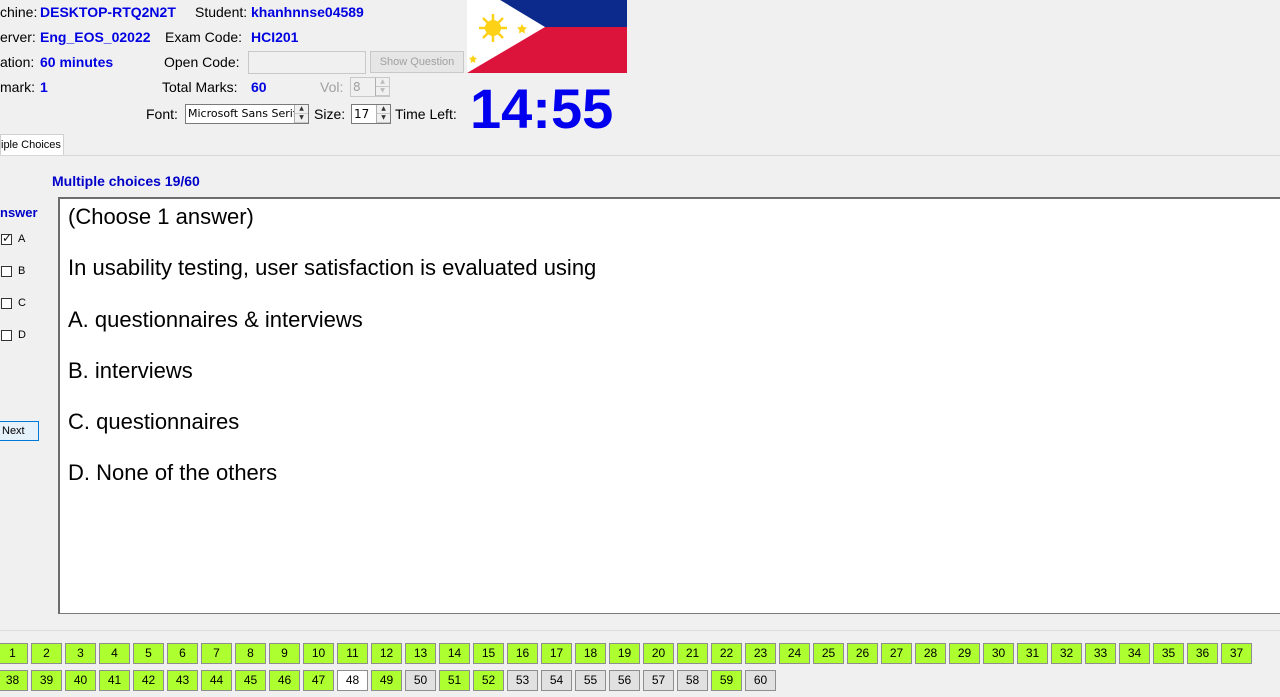 This screenshot has width=1280, height=697. I want to click on font-selector: Microsoft Sans Serif ▲ ▼, so click(247, 114).